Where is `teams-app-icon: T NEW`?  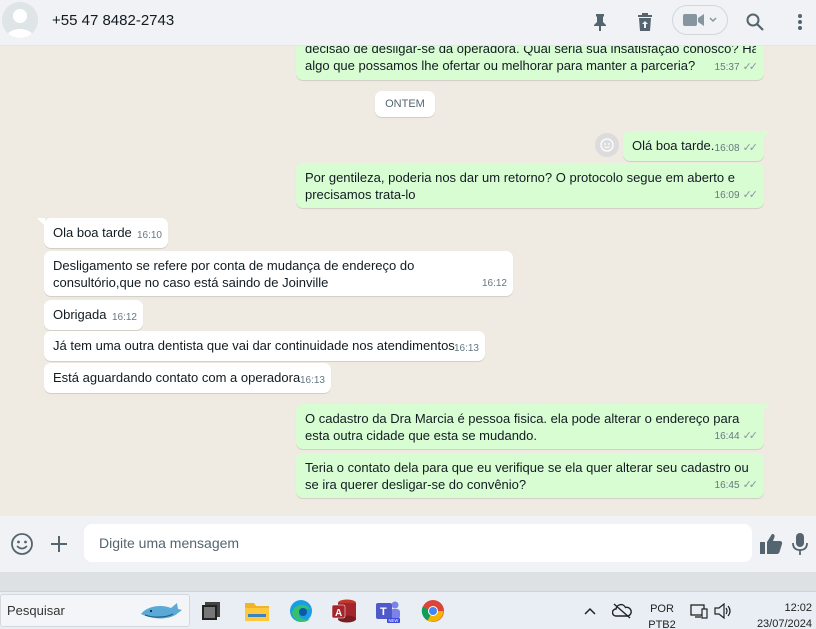
teams-app-icon: T NEW is located at coordinates (388, 611).